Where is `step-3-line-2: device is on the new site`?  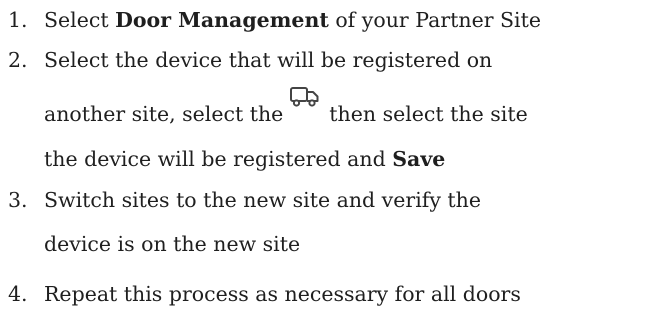 step-3-line-2: device is on the new site is located at coordinates (172, 244).